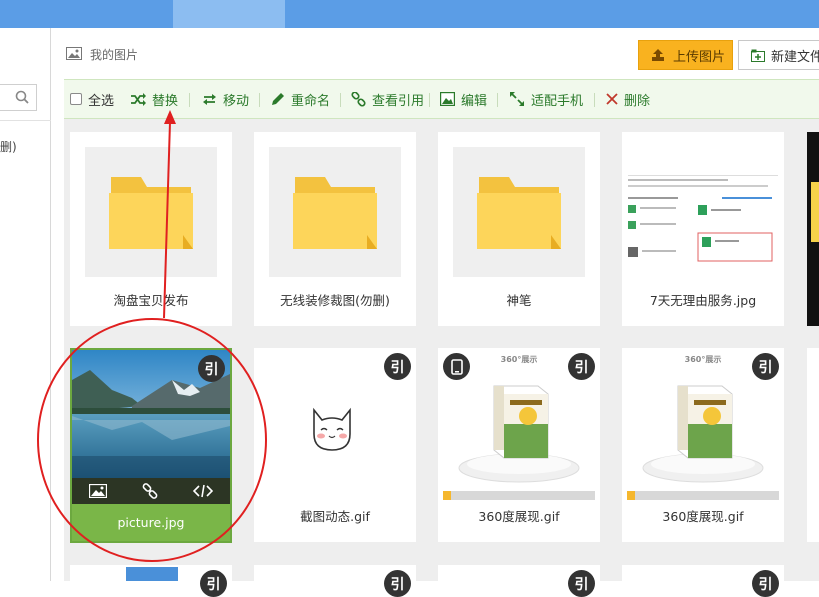 The height and width of the screenshot is (597, 819). Describe the element at coordinates (398, 101) in the screenshot. I see `view-references-label: 查看引用` at that location.